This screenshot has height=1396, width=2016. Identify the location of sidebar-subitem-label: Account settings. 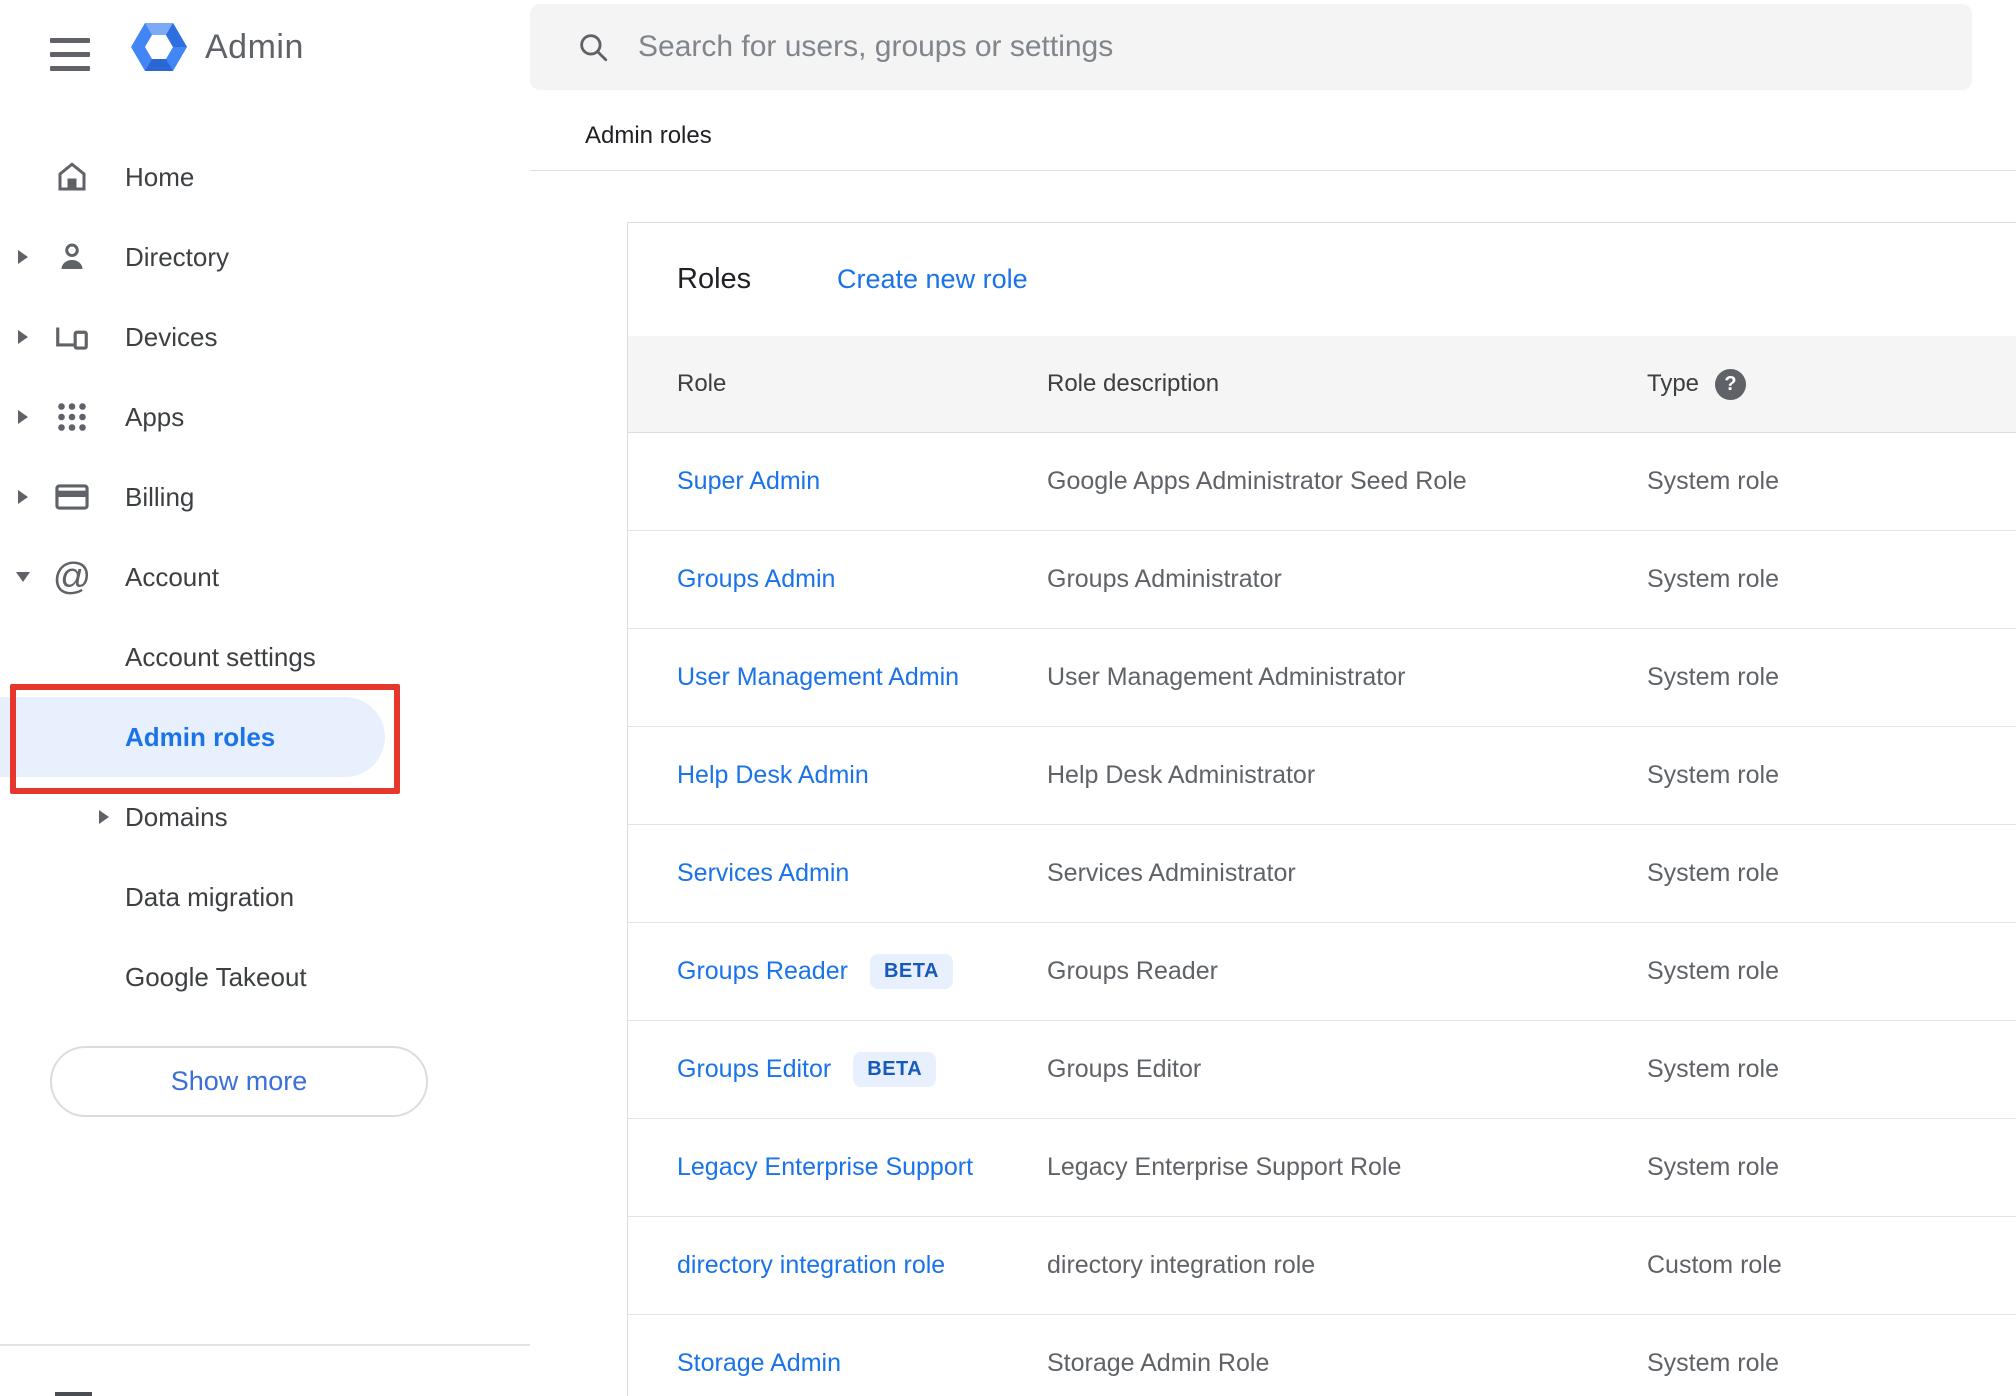
(220, 656).